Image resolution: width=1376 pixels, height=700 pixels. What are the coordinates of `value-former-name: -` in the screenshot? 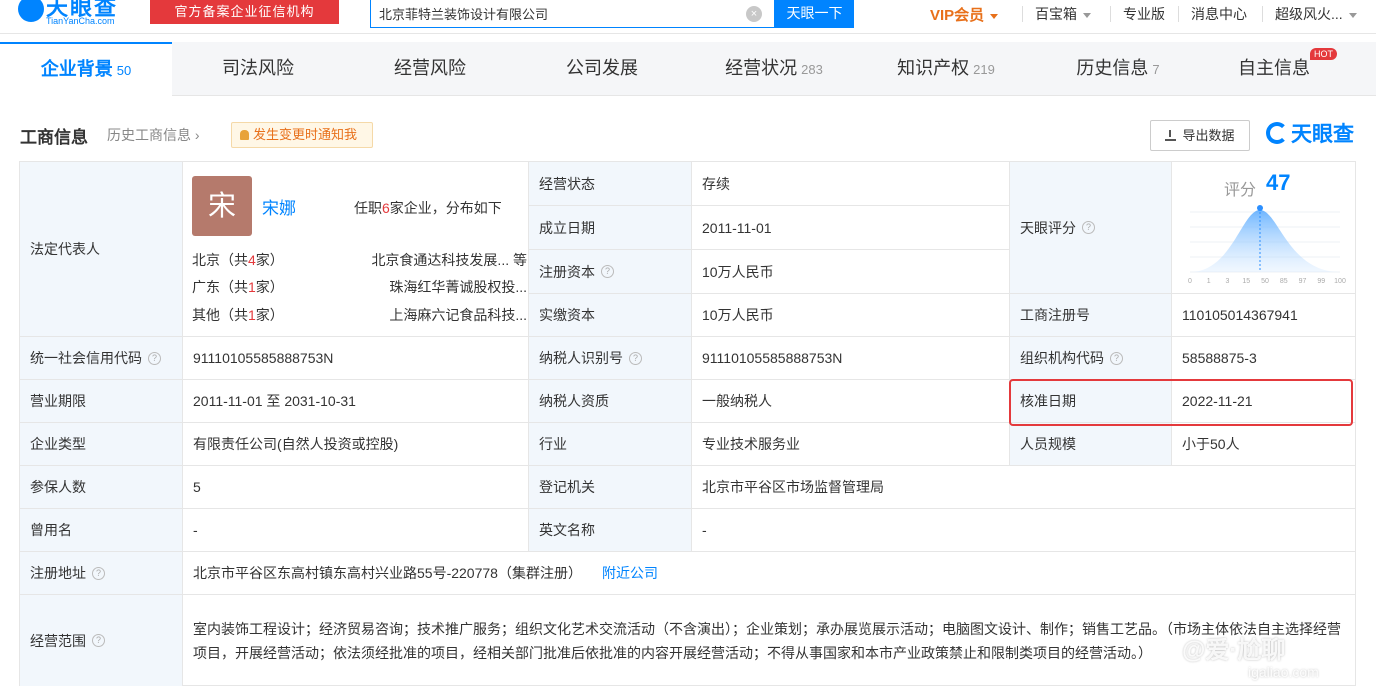 It's located at (356, 530).